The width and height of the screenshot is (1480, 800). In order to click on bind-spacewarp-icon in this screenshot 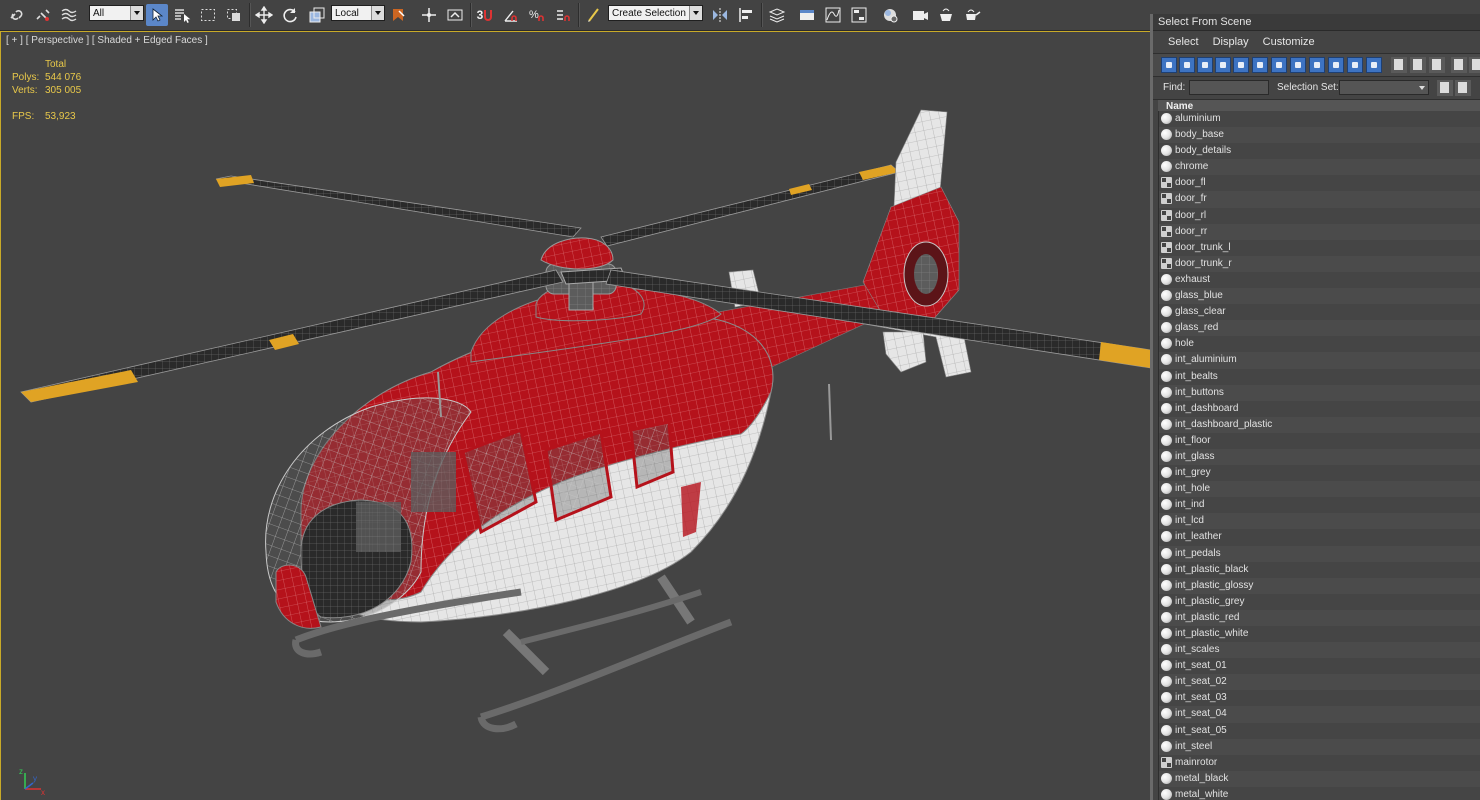, I will do `click(69, 15)`.